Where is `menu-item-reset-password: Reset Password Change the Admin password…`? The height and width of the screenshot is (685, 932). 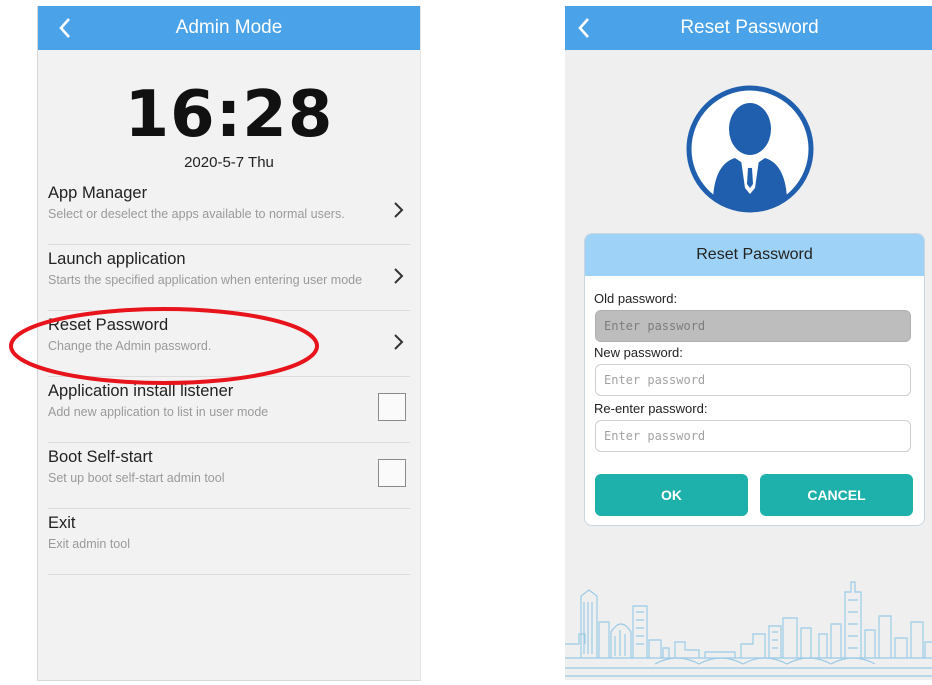
menu-item-reset-password: Reset Password Change the Admin password… is located at coordinates (229, 343).